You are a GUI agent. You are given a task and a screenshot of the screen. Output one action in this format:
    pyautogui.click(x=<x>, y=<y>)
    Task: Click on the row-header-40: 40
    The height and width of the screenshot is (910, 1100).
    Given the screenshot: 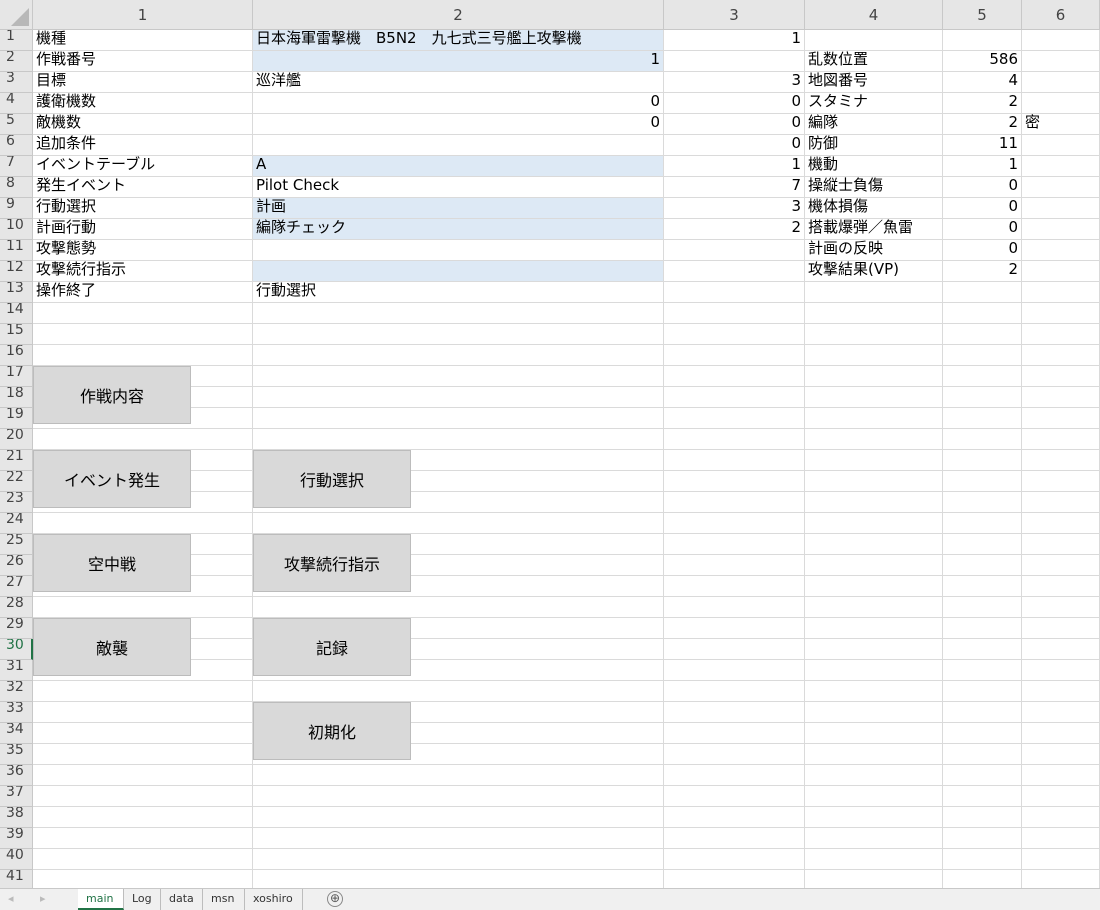 What is the action you would take?
    pyautogui.click(x=16, y=859)
    